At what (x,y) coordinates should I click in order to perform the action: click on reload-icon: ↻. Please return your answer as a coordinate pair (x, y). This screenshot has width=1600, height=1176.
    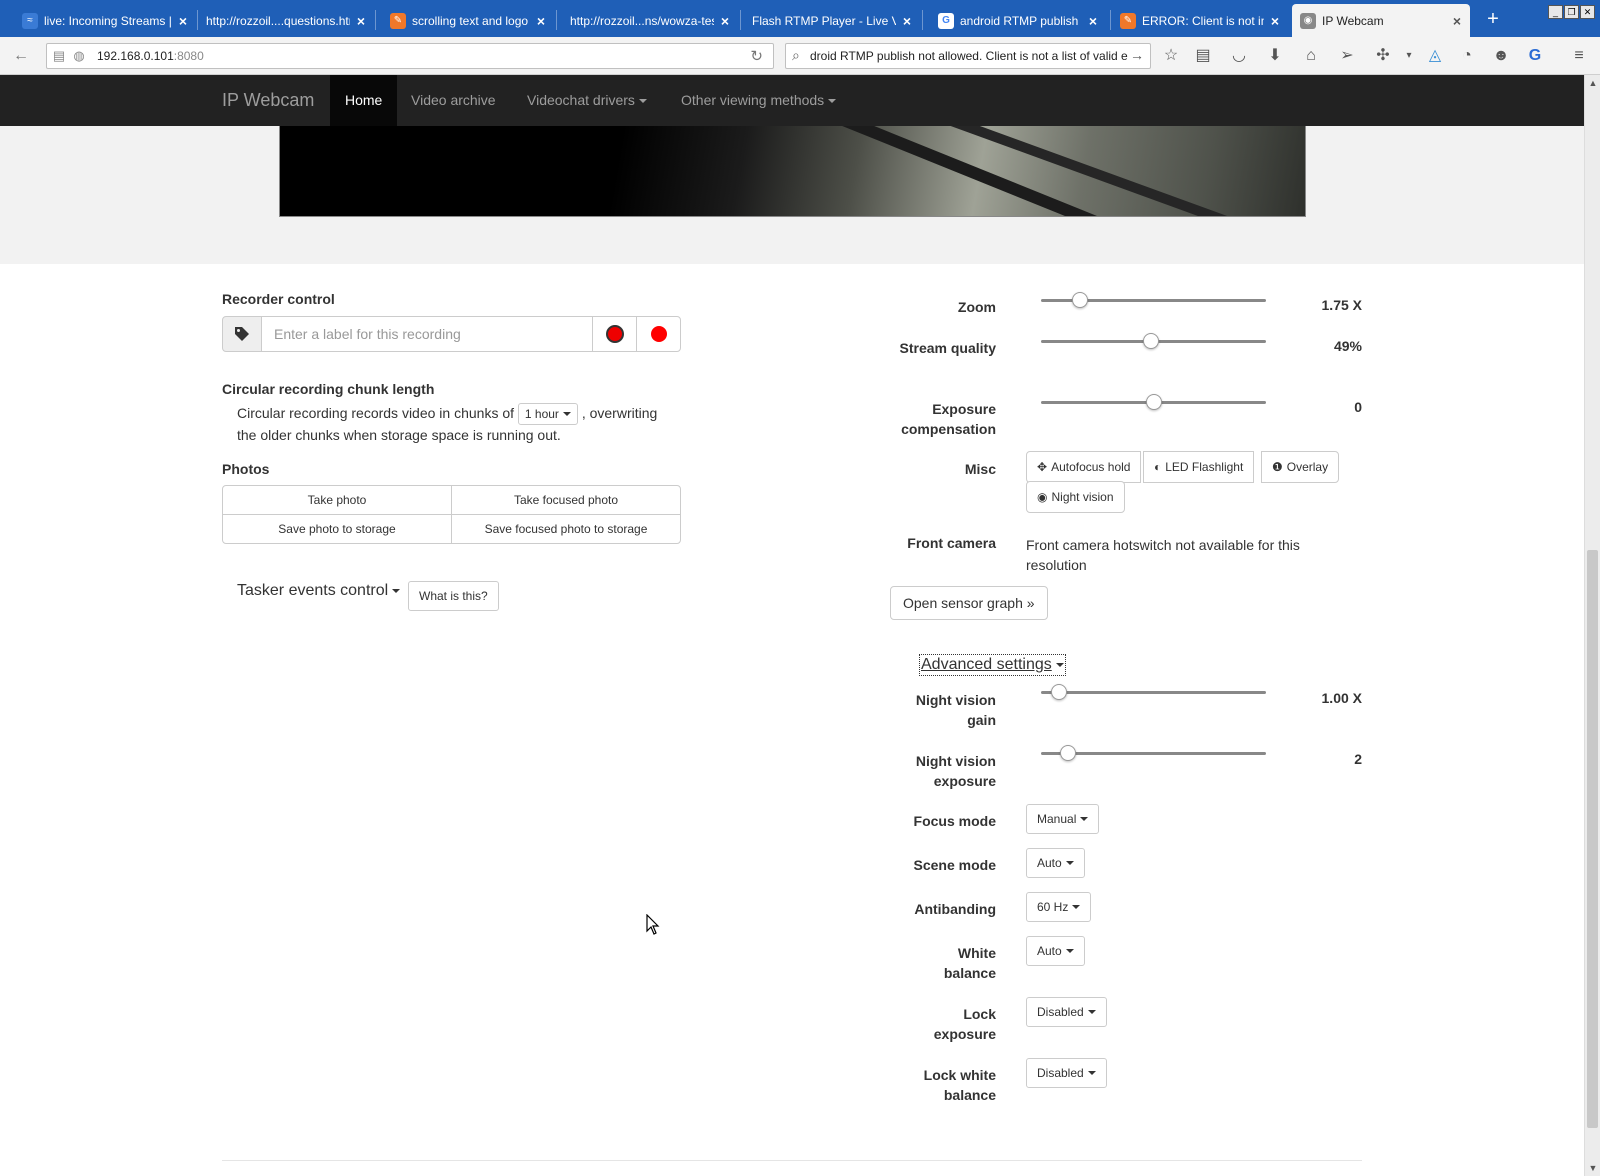
    Looking at the image, I should click on (756, 56).